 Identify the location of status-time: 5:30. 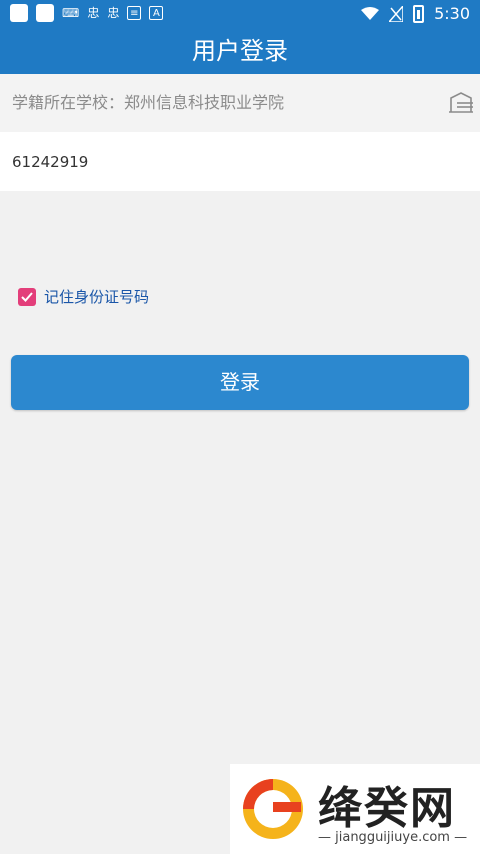
(452, 13).